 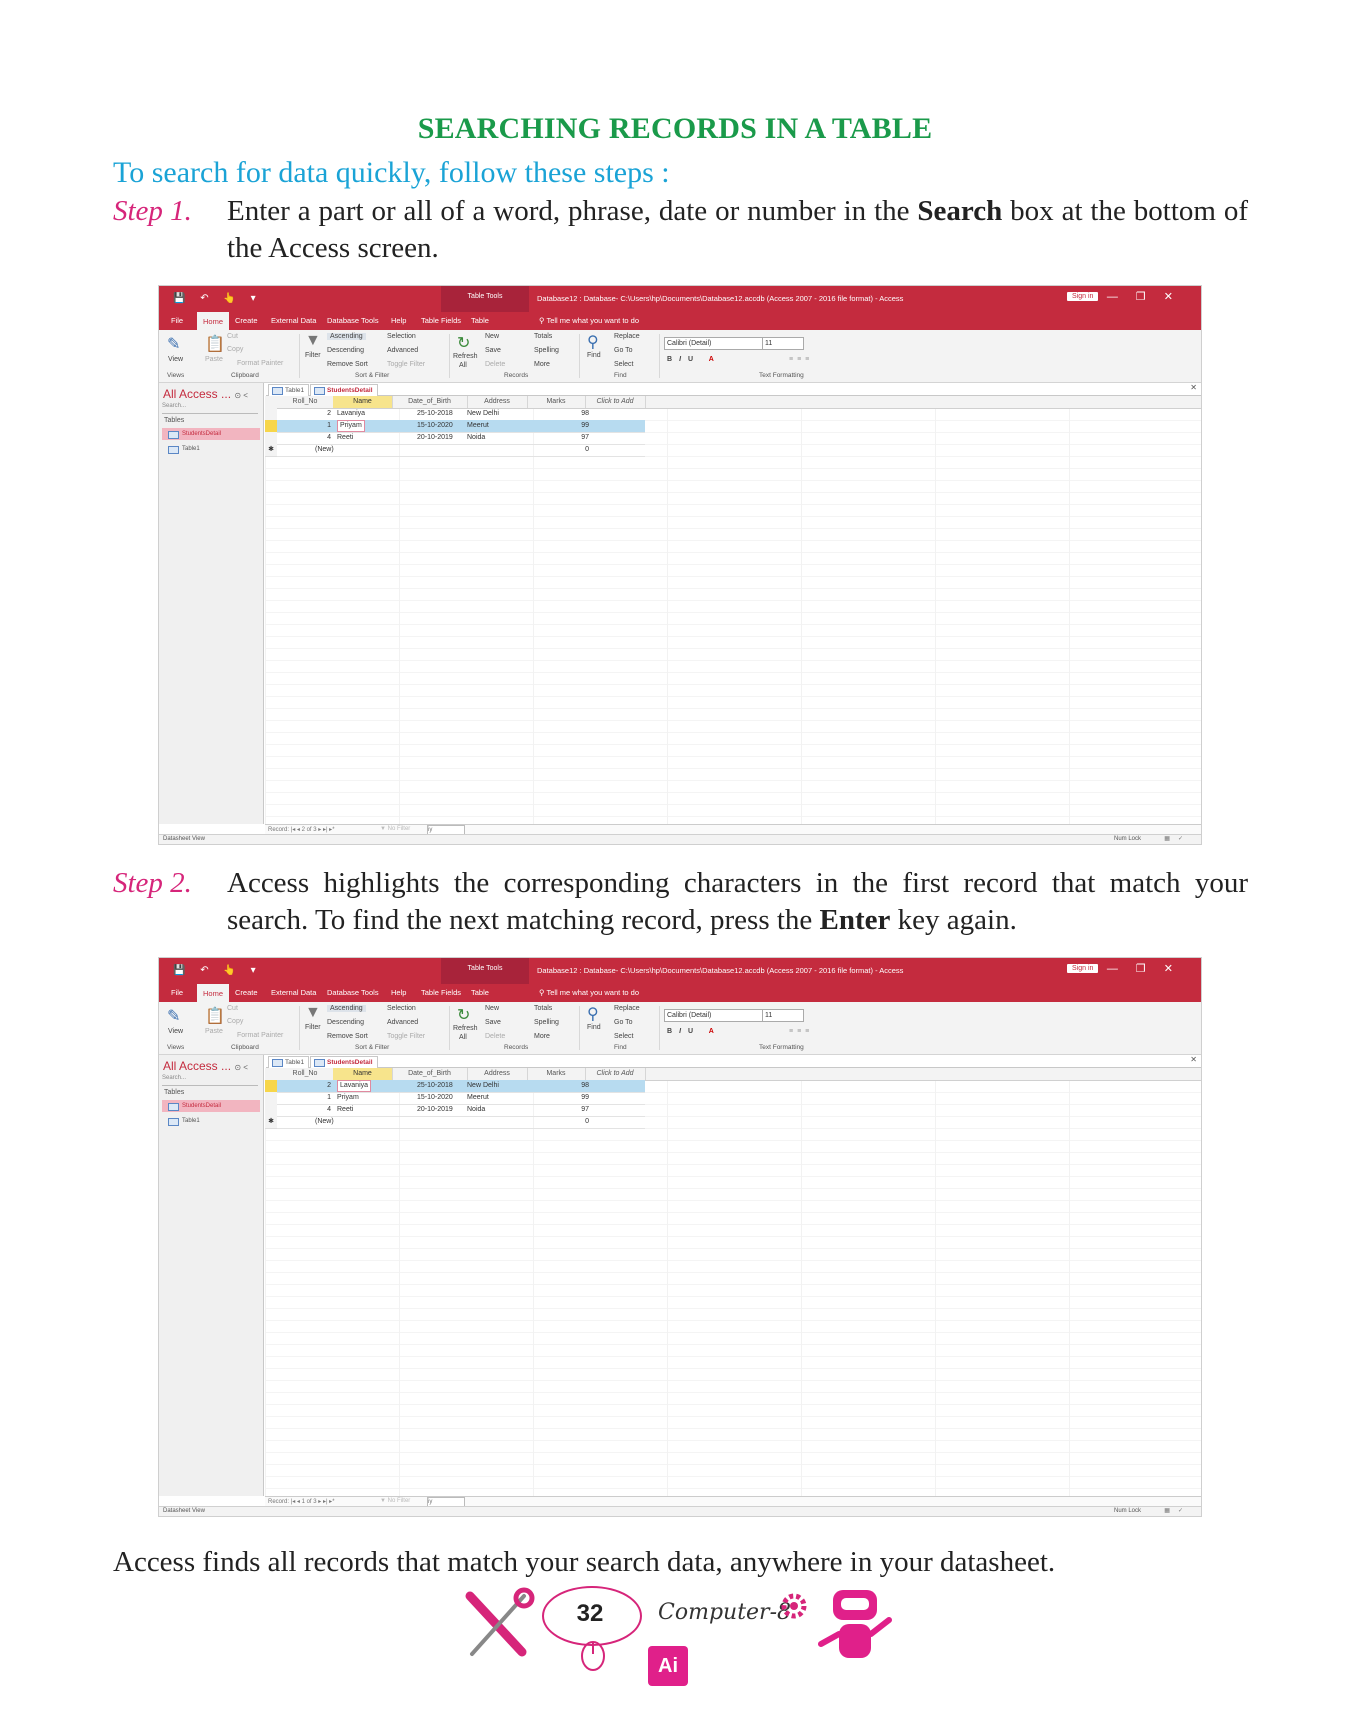 I want to click on cell-roll-no: 2, so click(x=304, y=414).